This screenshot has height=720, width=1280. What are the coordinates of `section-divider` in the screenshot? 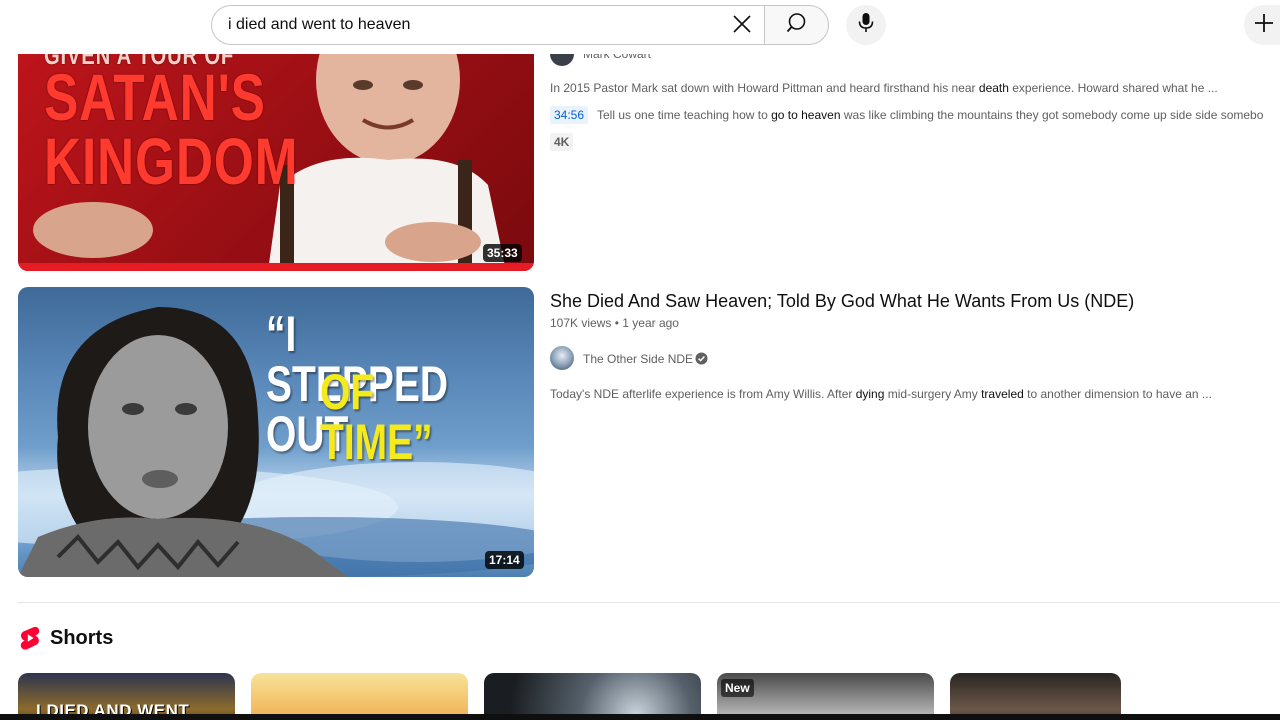 It's located at (649, 602).